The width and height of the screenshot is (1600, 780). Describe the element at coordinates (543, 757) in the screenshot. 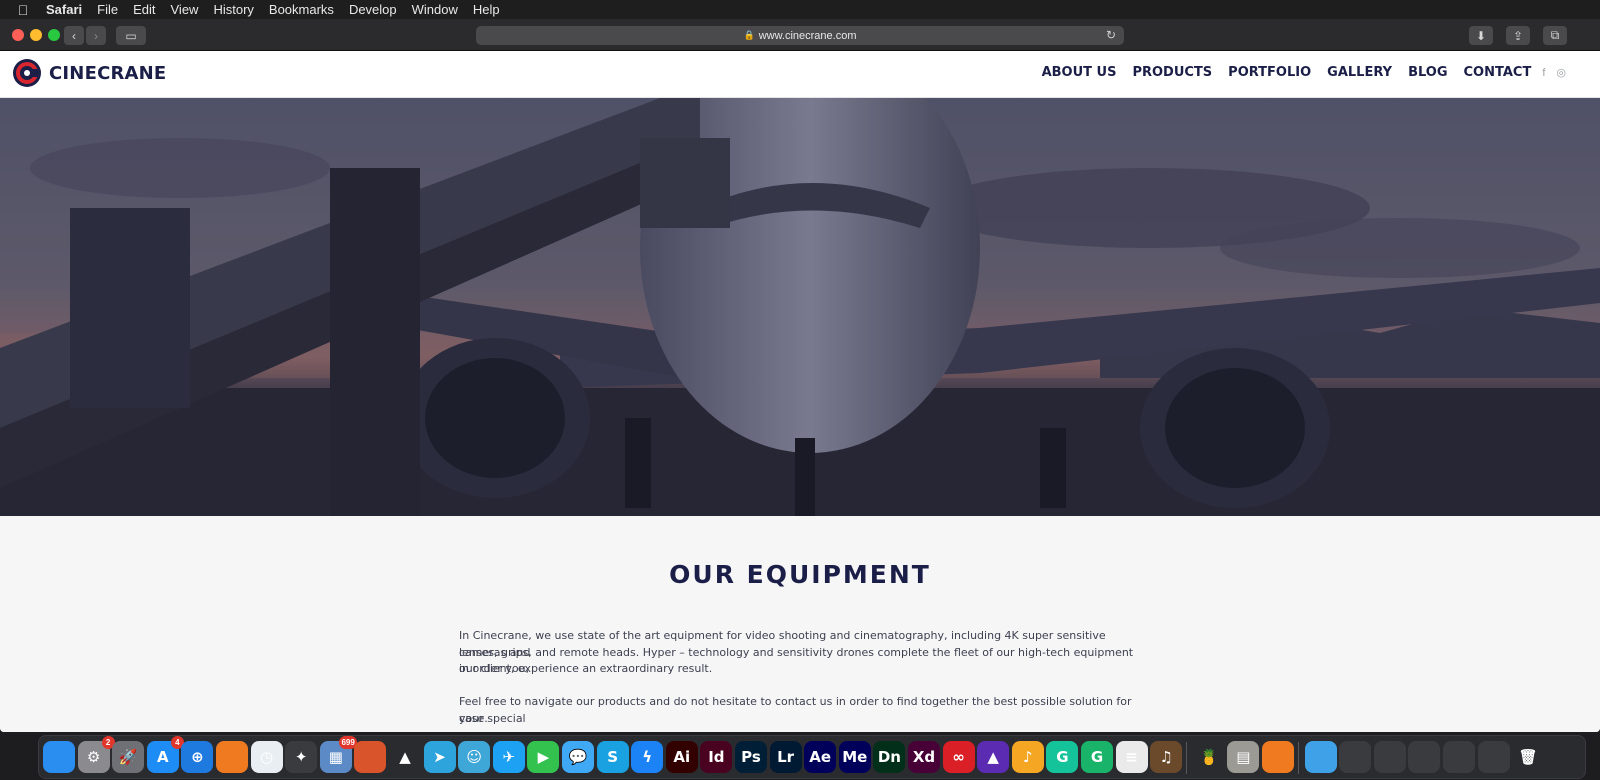

I see `facetime-icon: ▶` at that location.